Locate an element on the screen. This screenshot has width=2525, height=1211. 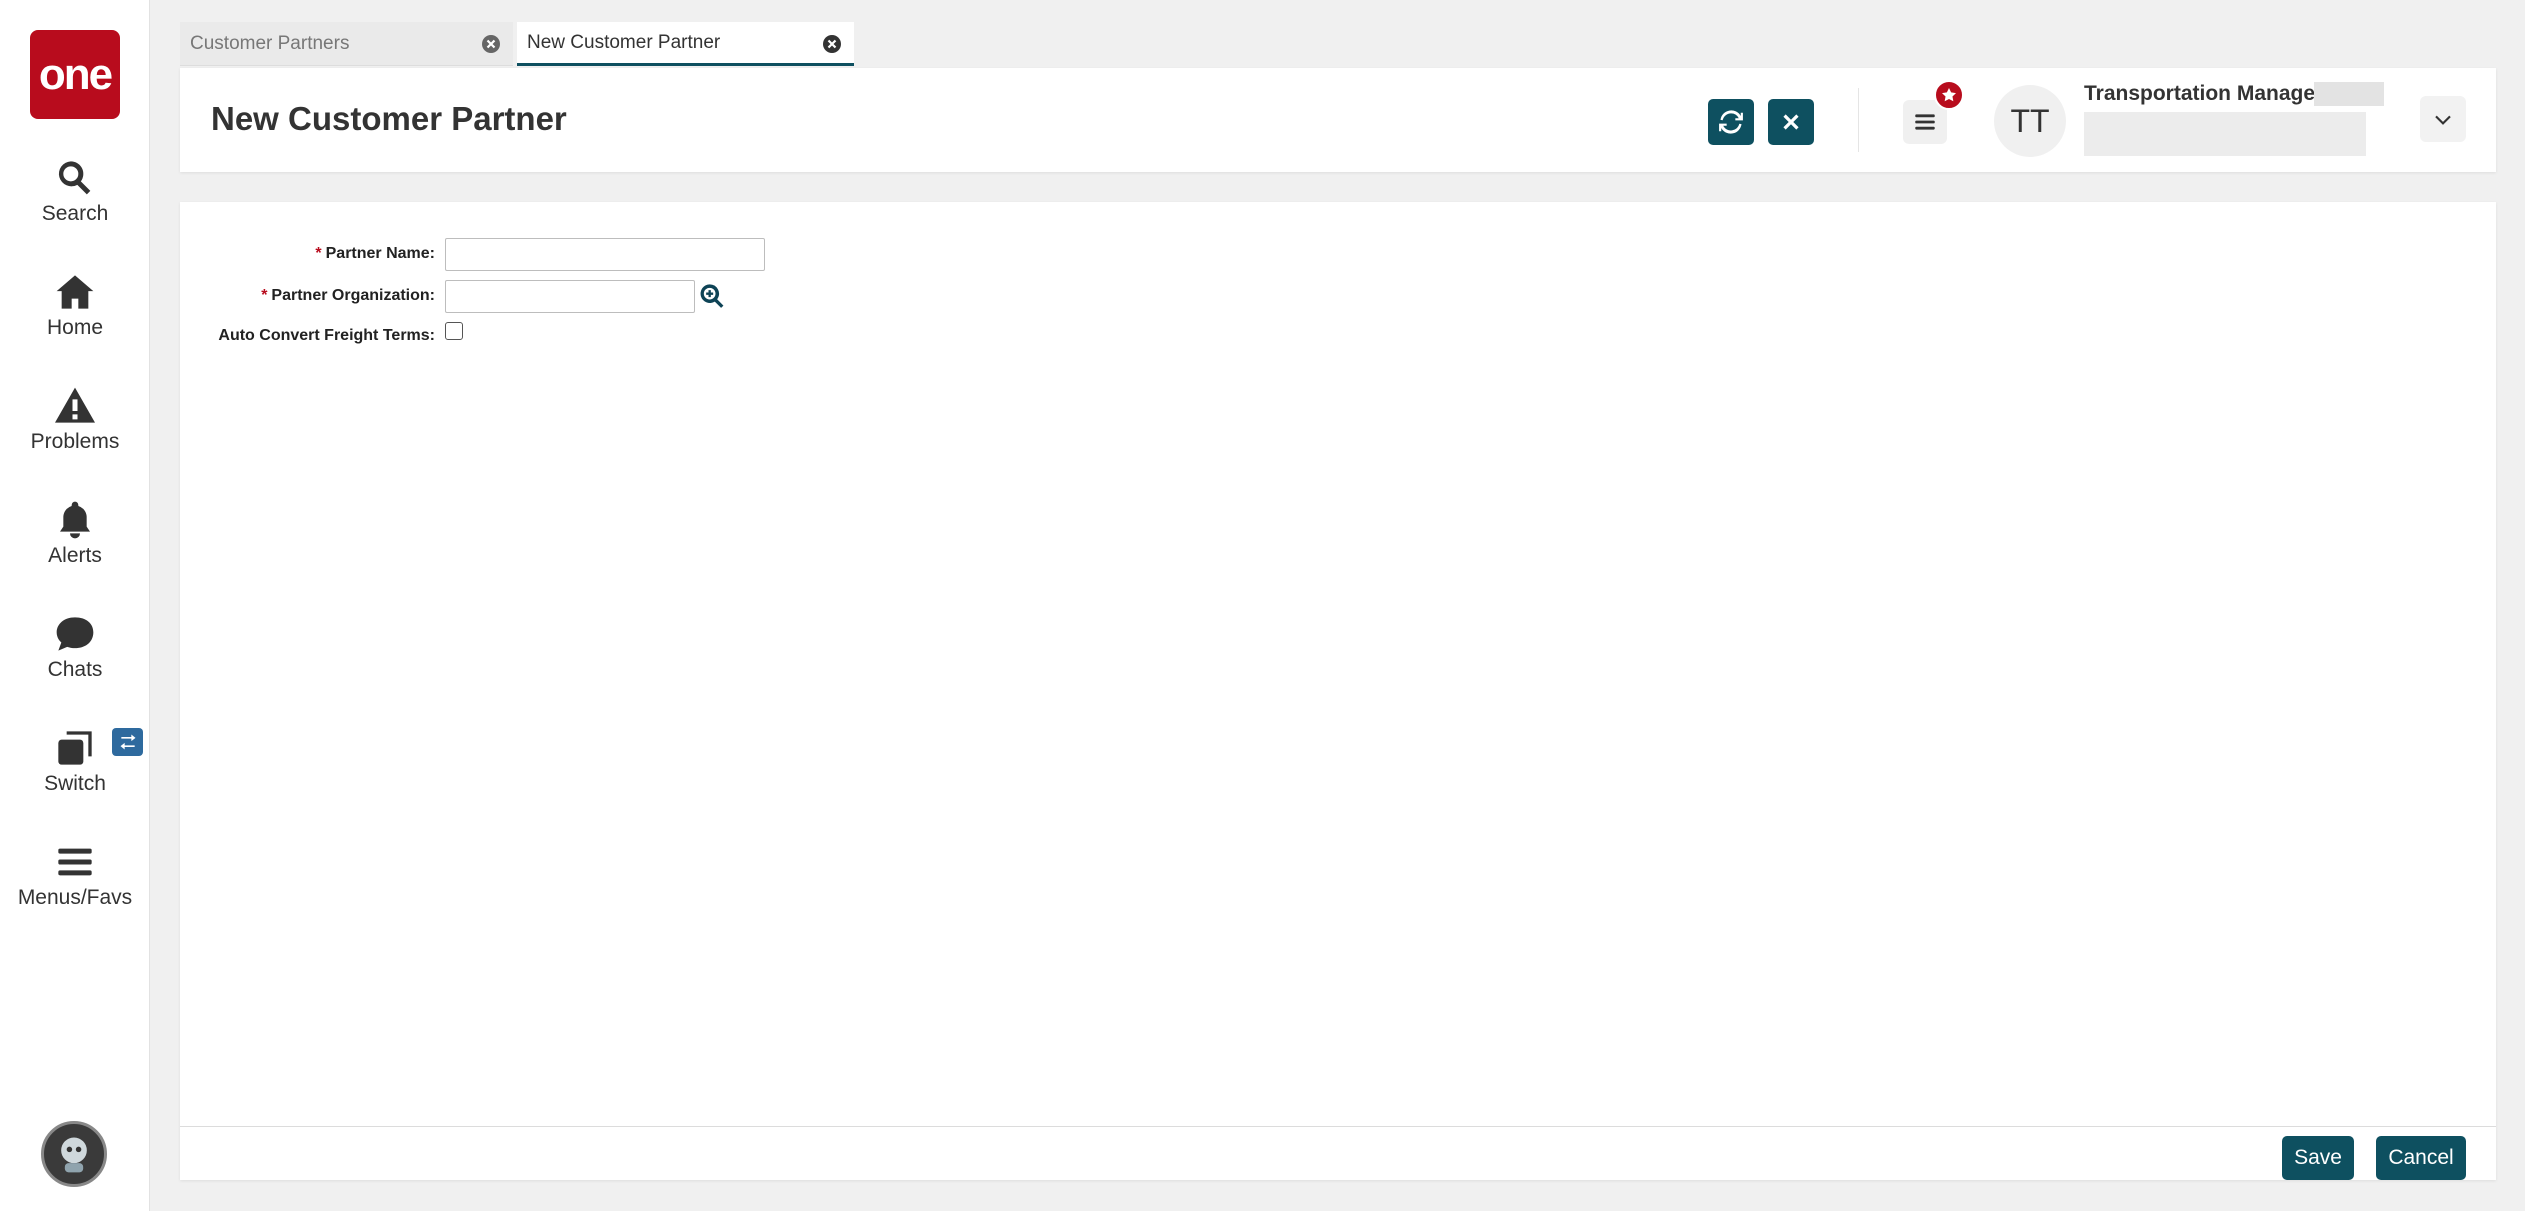
swap-arrows-icon is located at coordinates (127, 742).